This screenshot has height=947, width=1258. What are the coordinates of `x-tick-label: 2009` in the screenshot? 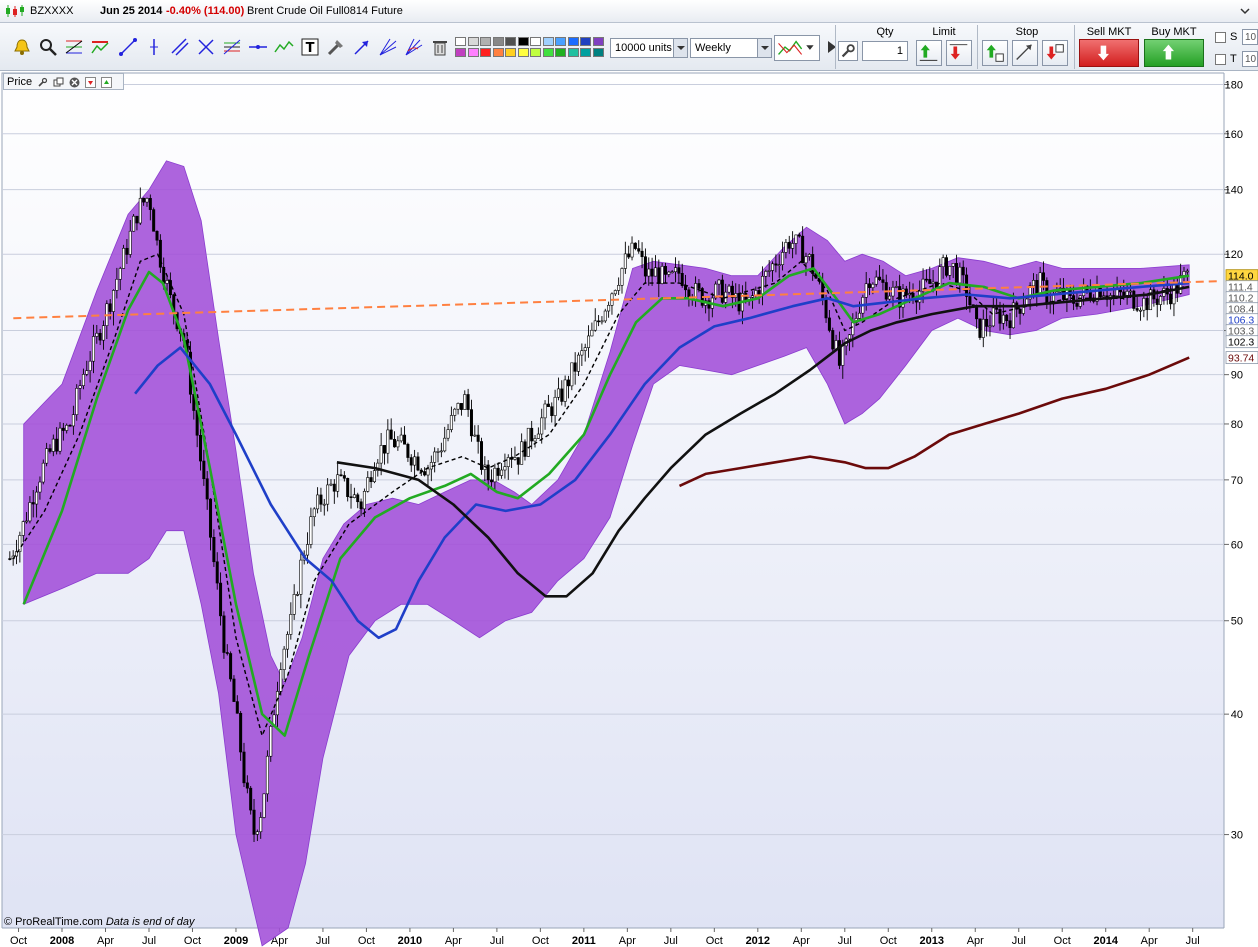 It's located at (236, 941).